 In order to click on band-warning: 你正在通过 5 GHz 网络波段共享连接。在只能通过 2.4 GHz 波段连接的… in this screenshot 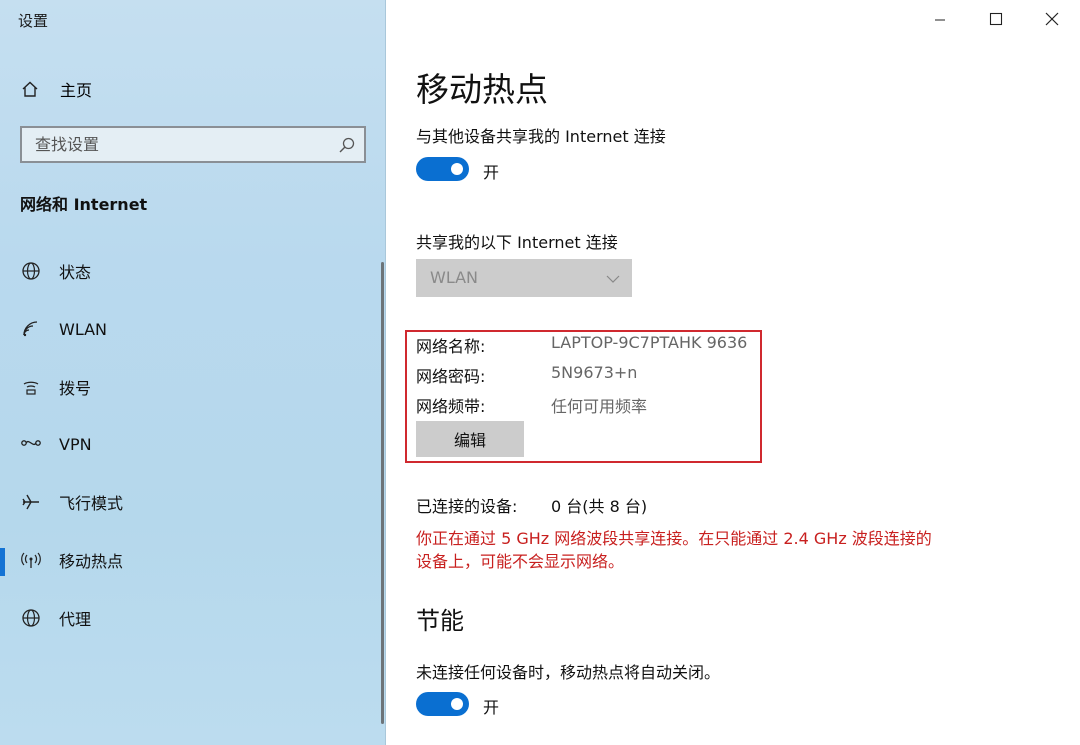, I will do `click(686, 550)`.